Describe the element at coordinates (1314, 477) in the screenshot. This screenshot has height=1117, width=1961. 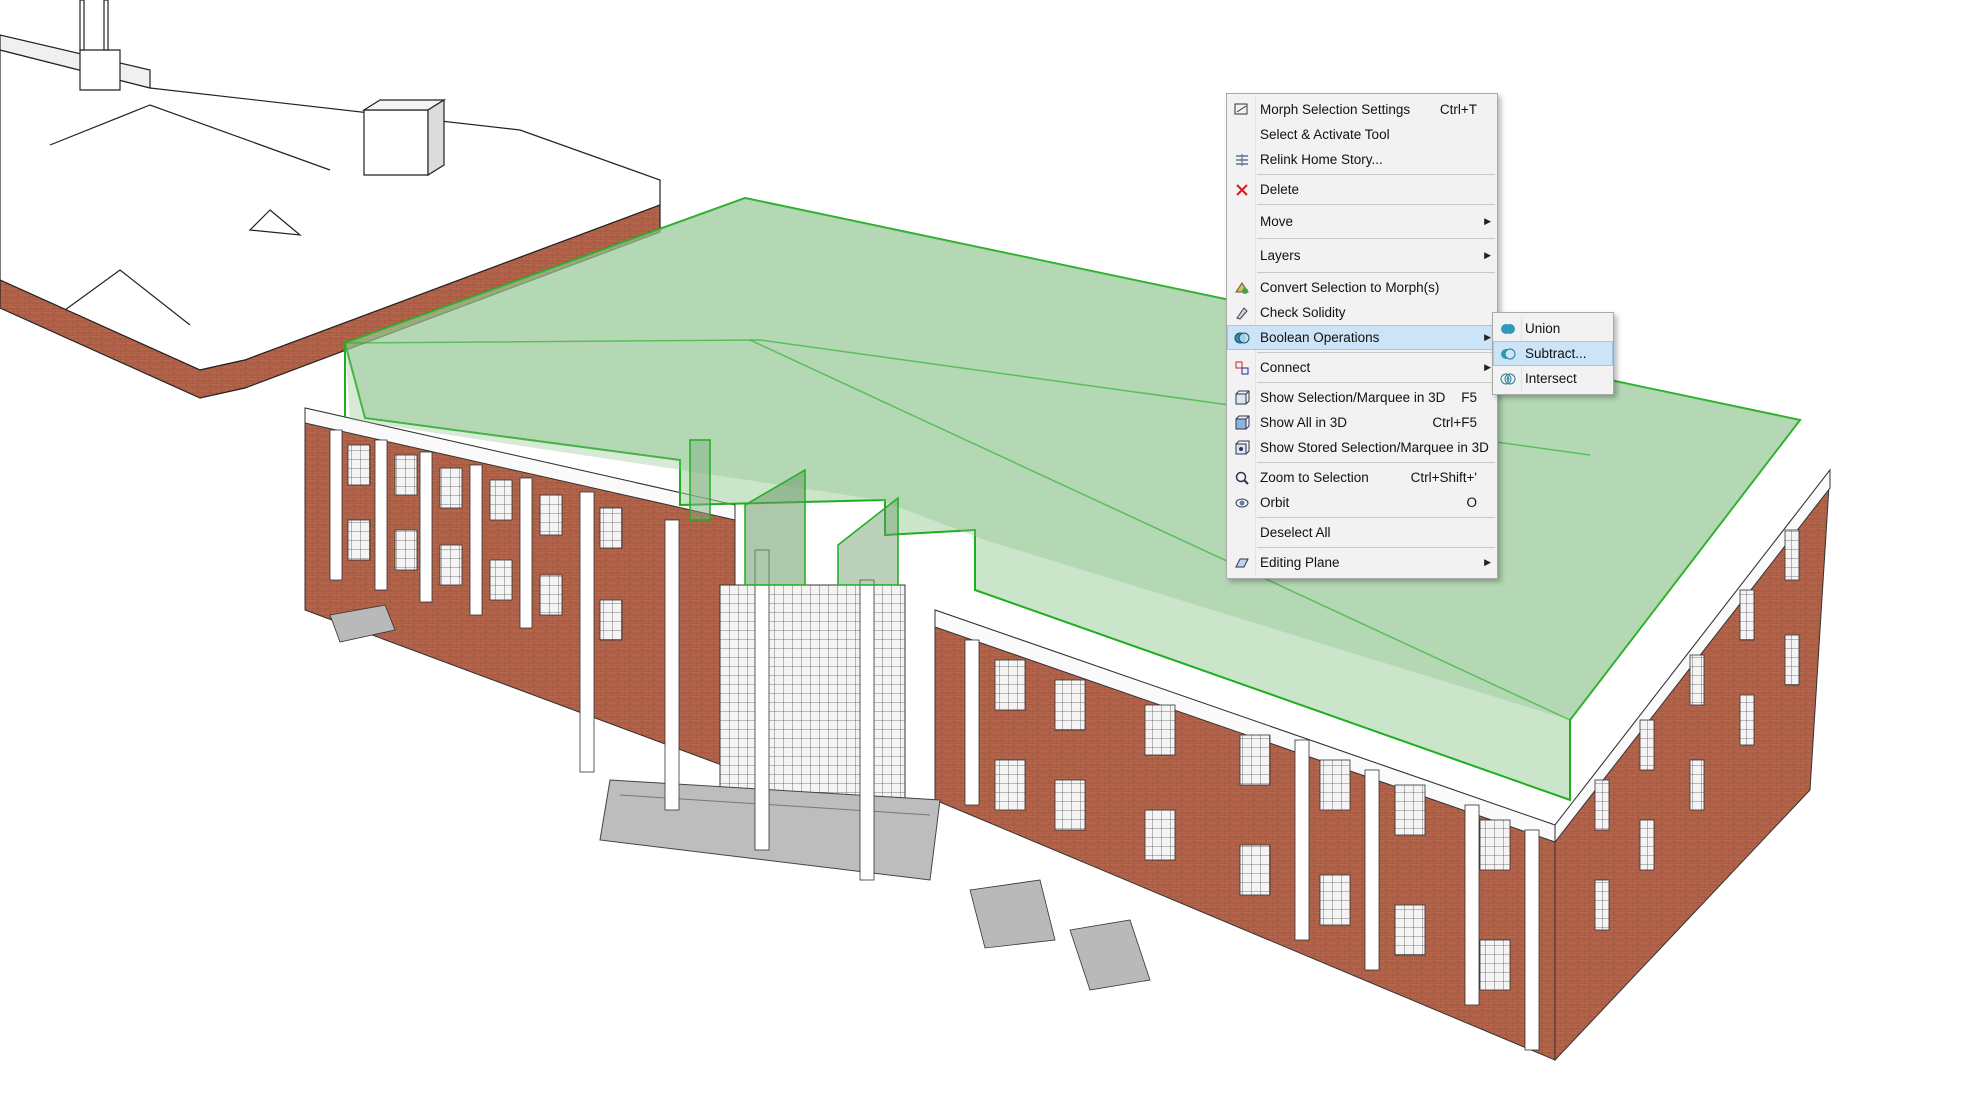
I see `menu-item-label: Zoom to Selection` at that location.